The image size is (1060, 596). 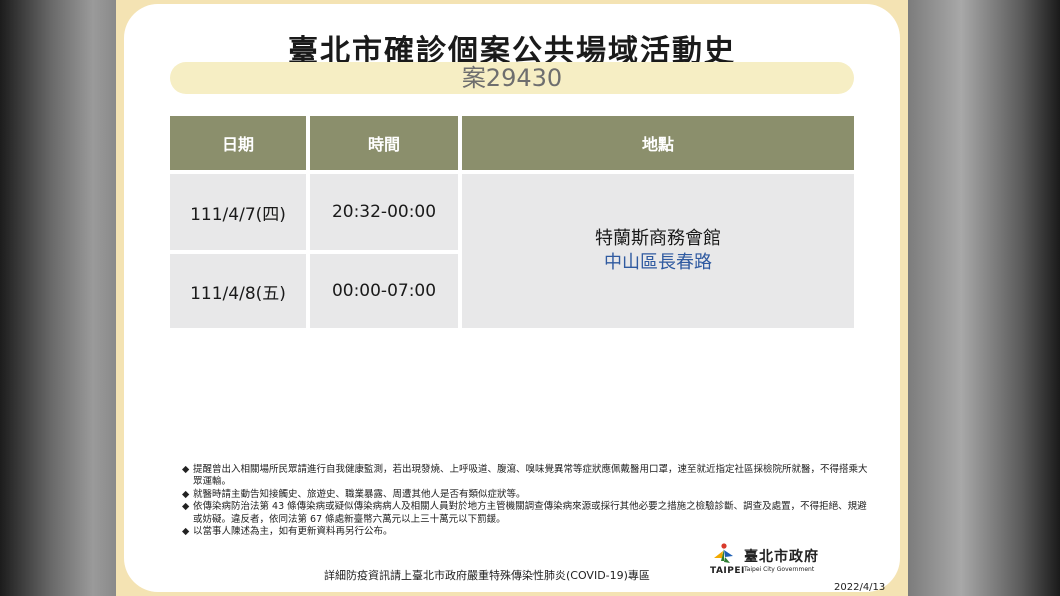 What do you see at coordinates (238, 212) in the screenshot?
I see `table-cell-date-row1: 111/4/7(四)` at bounding box center [238, 212].